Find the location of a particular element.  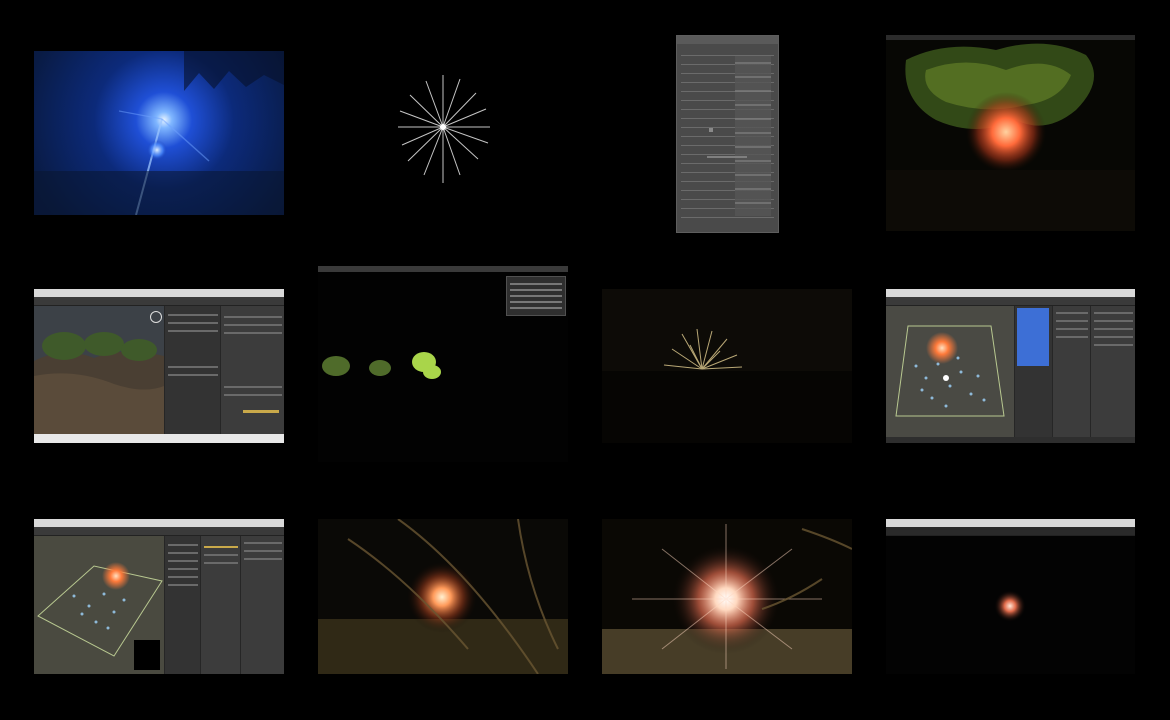

tree-glow-icon is located at coordinates (1010, 137).